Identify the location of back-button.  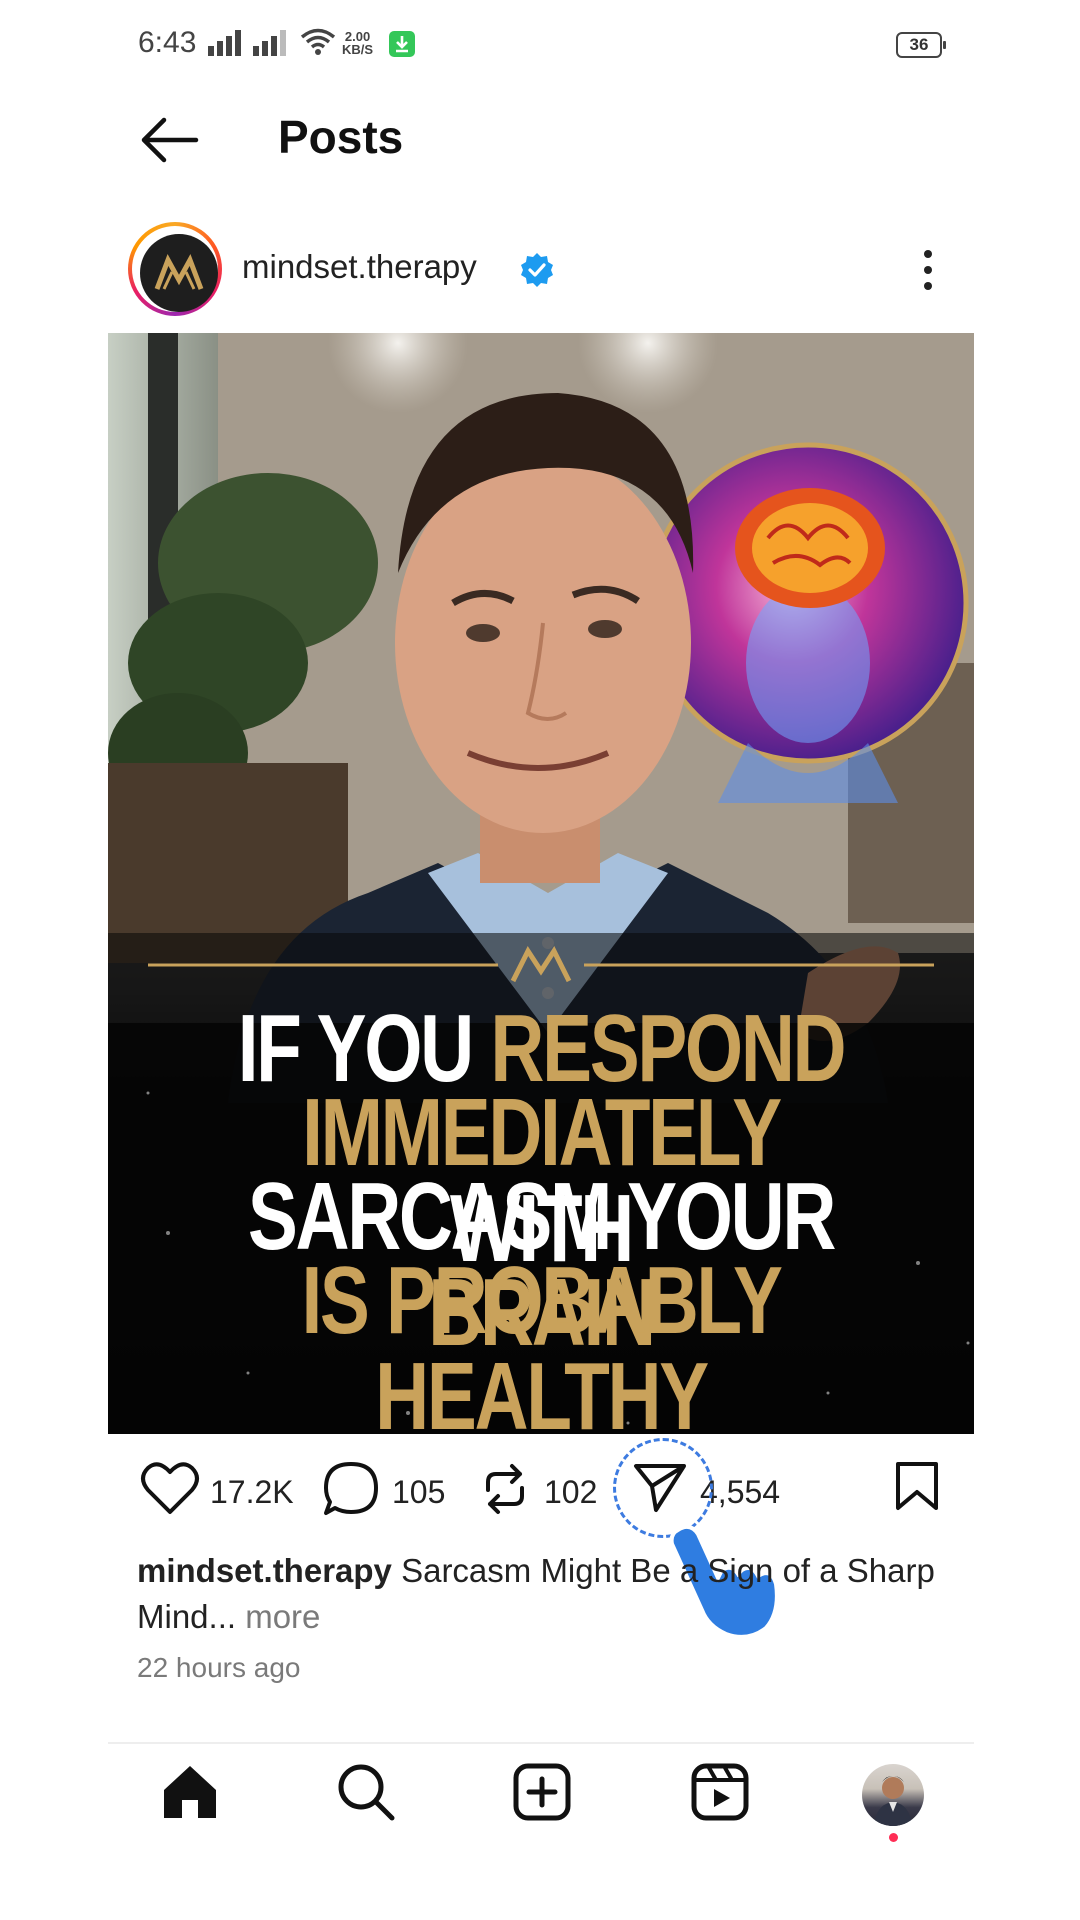
(169, 140).